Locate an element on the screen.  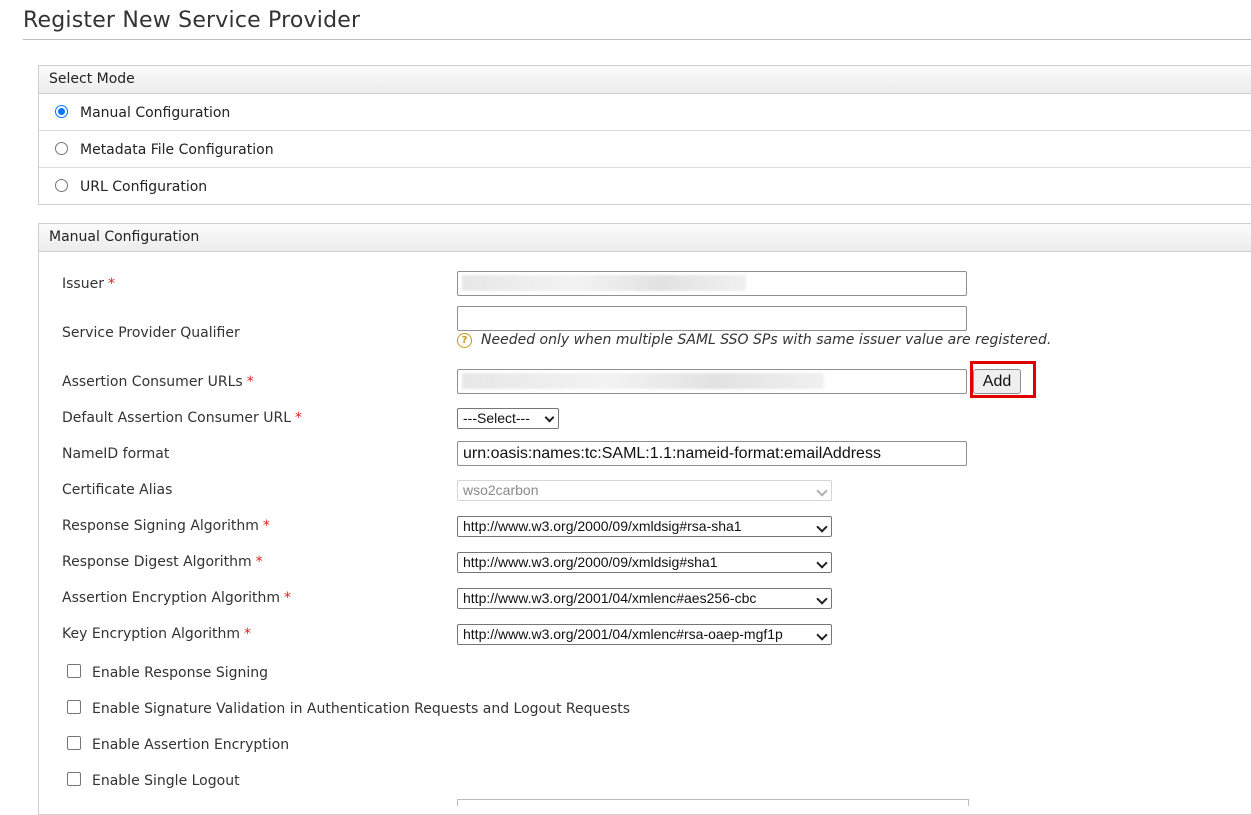
issuer-input is located at coordinates (712, 283).